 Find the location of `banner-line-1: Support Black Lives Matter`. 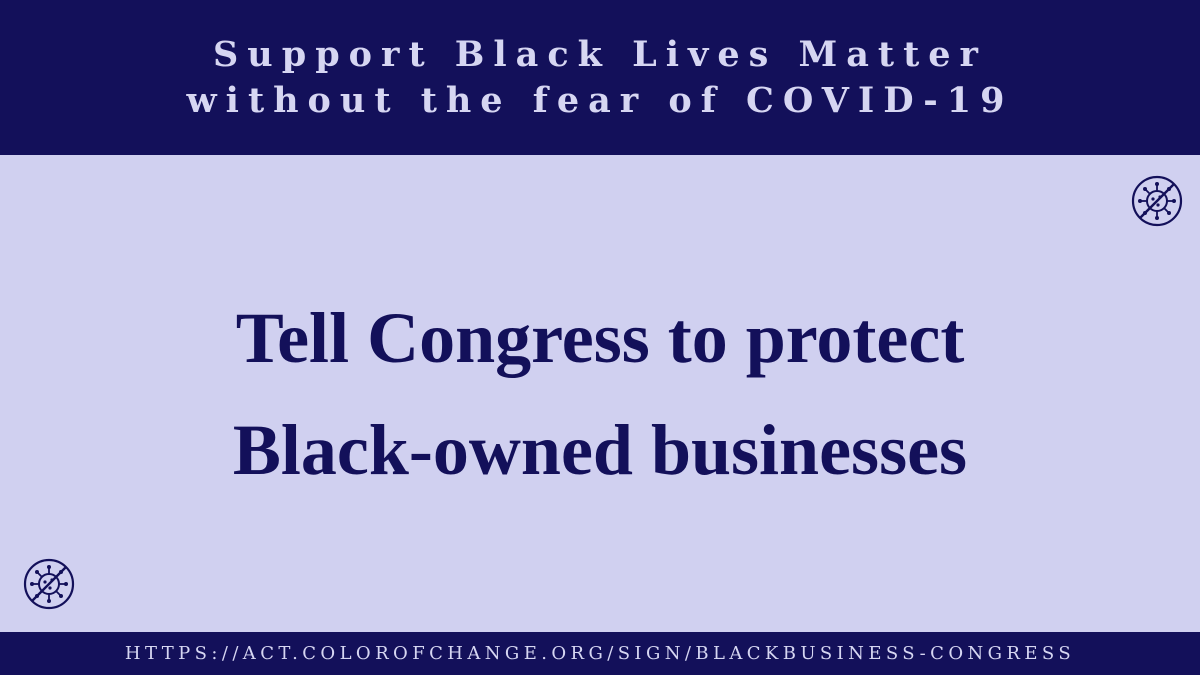

banner-line-1: Support Black Lives Matter is located at coordinates (600, 54).